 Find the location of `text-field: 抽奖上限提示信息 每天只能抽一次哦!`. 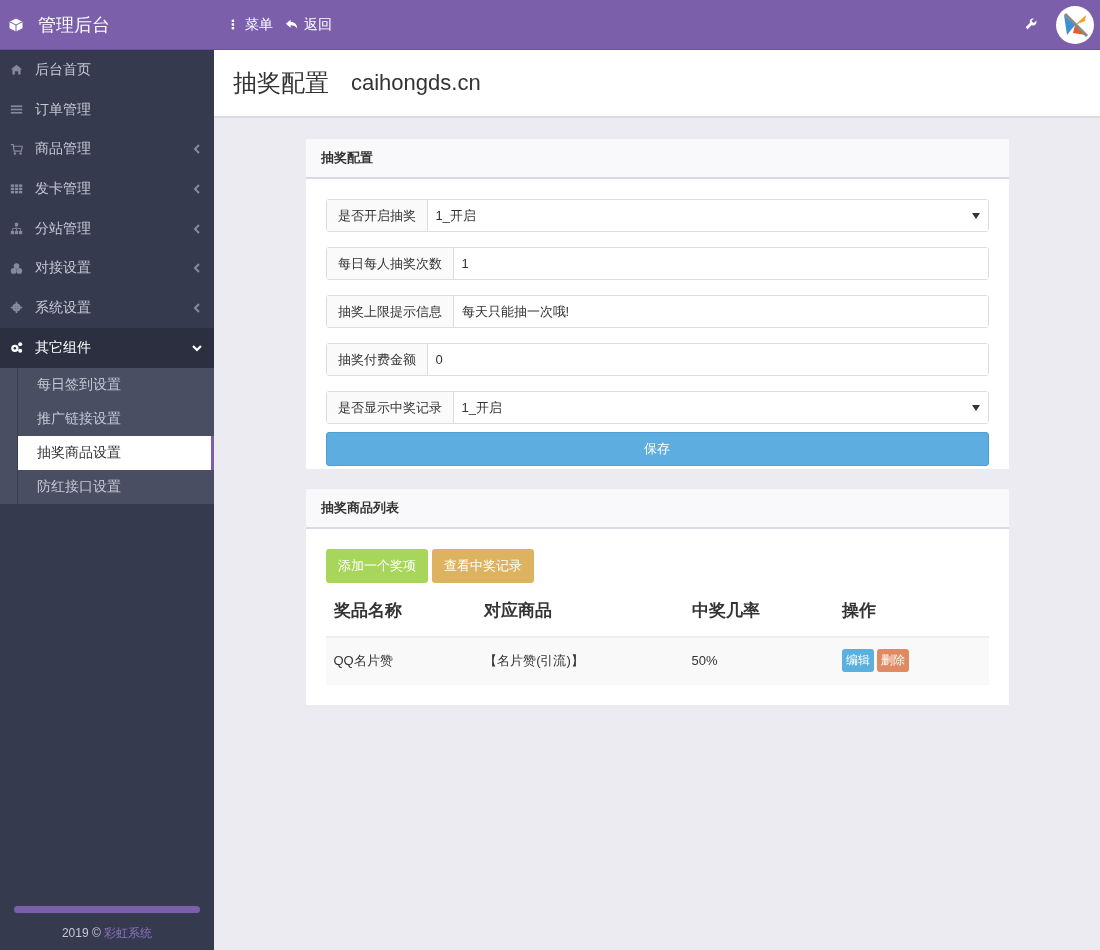

text-field: 抽奖上限提示信息 每天只能抽一次哦! is located at coordinates (657, 311).